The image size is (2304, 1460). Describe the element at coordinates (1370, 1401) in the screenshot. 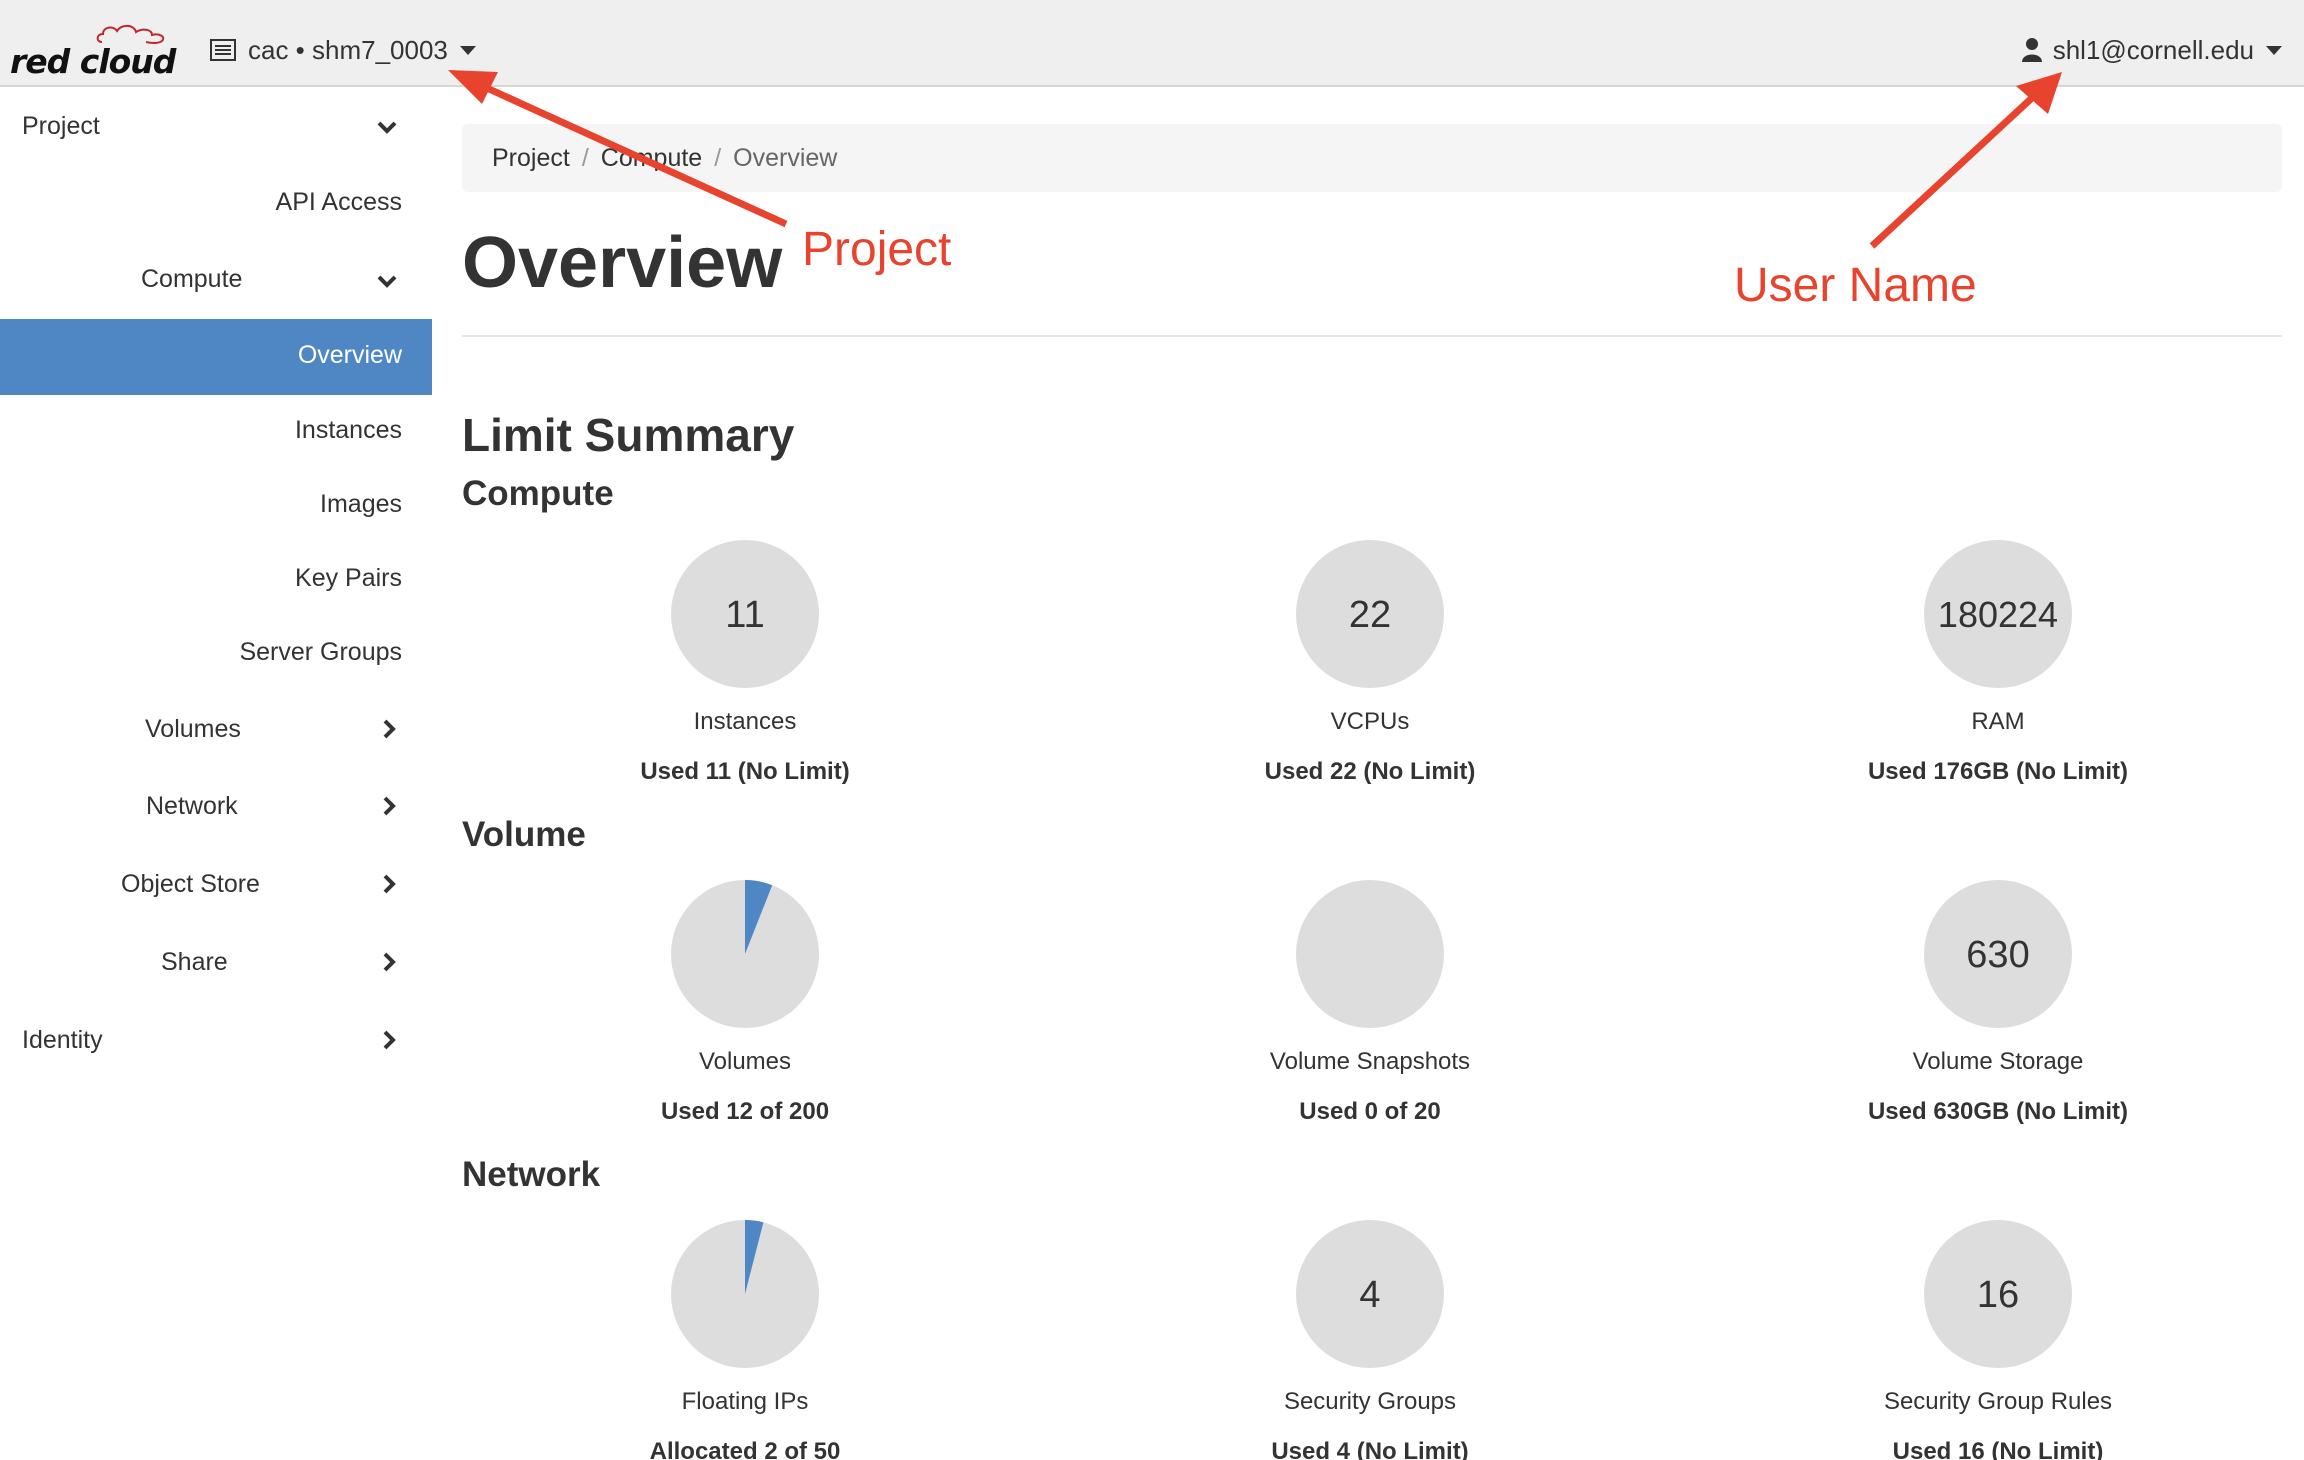

I see `chart-label: Security Groups` at that location.